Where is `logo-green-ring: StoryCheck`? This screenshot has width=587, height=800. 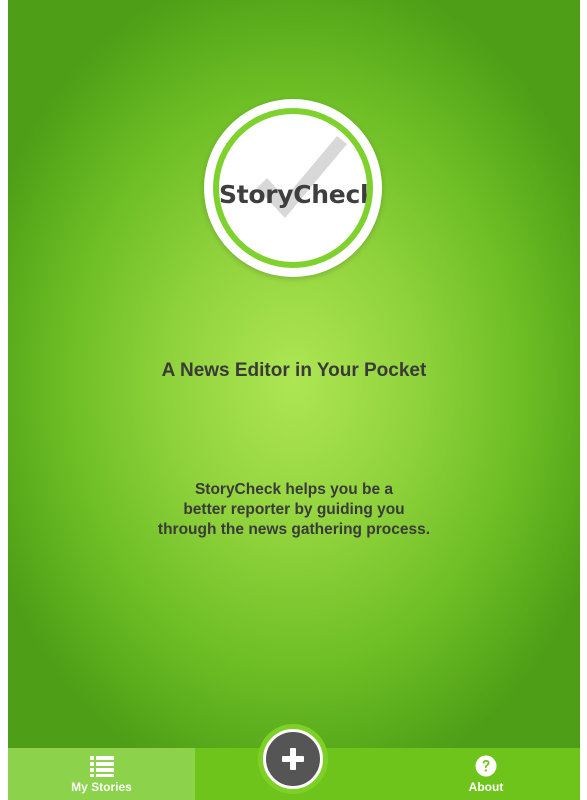 logo-green-ring: StoryCheck is located at coordinates (293, 188).